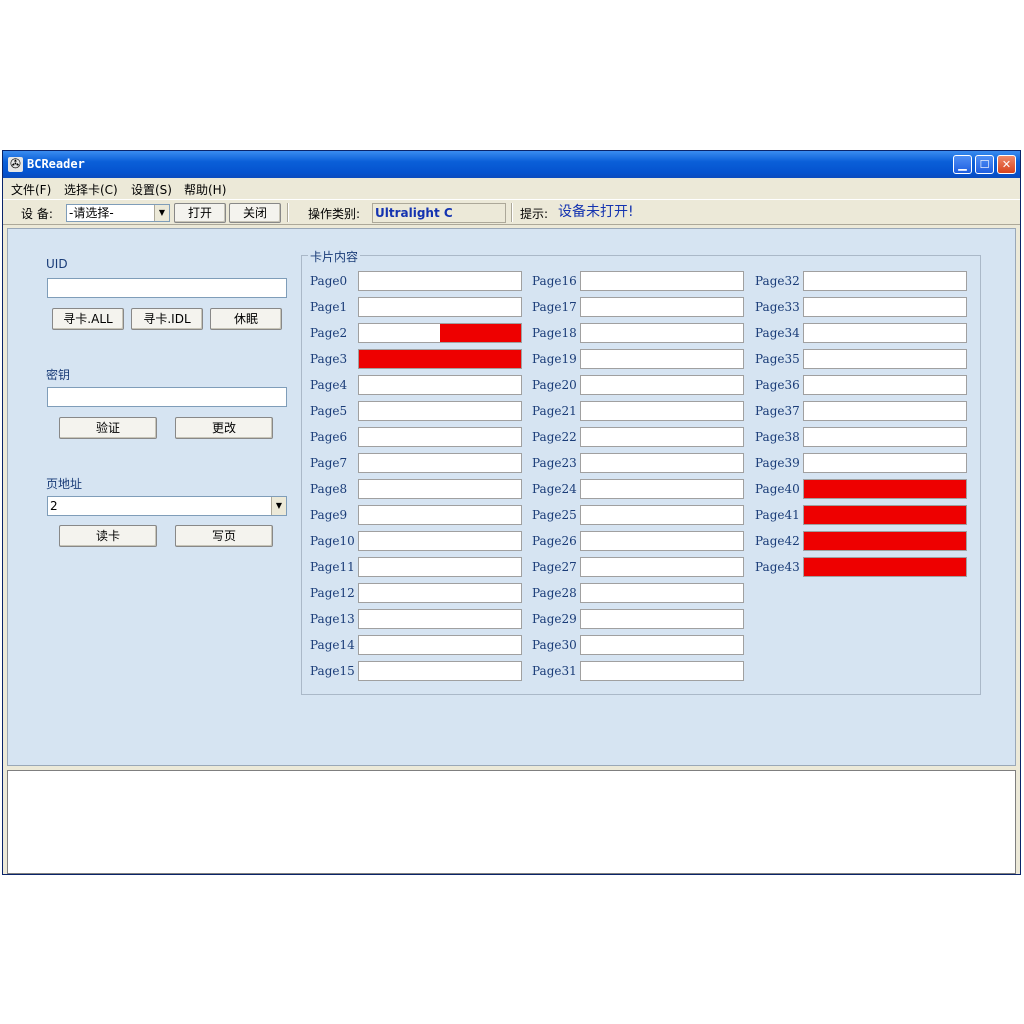  Describe the element at coordinates (15, 164) in the screenshot. I see `app-icon: ✇` at that location.